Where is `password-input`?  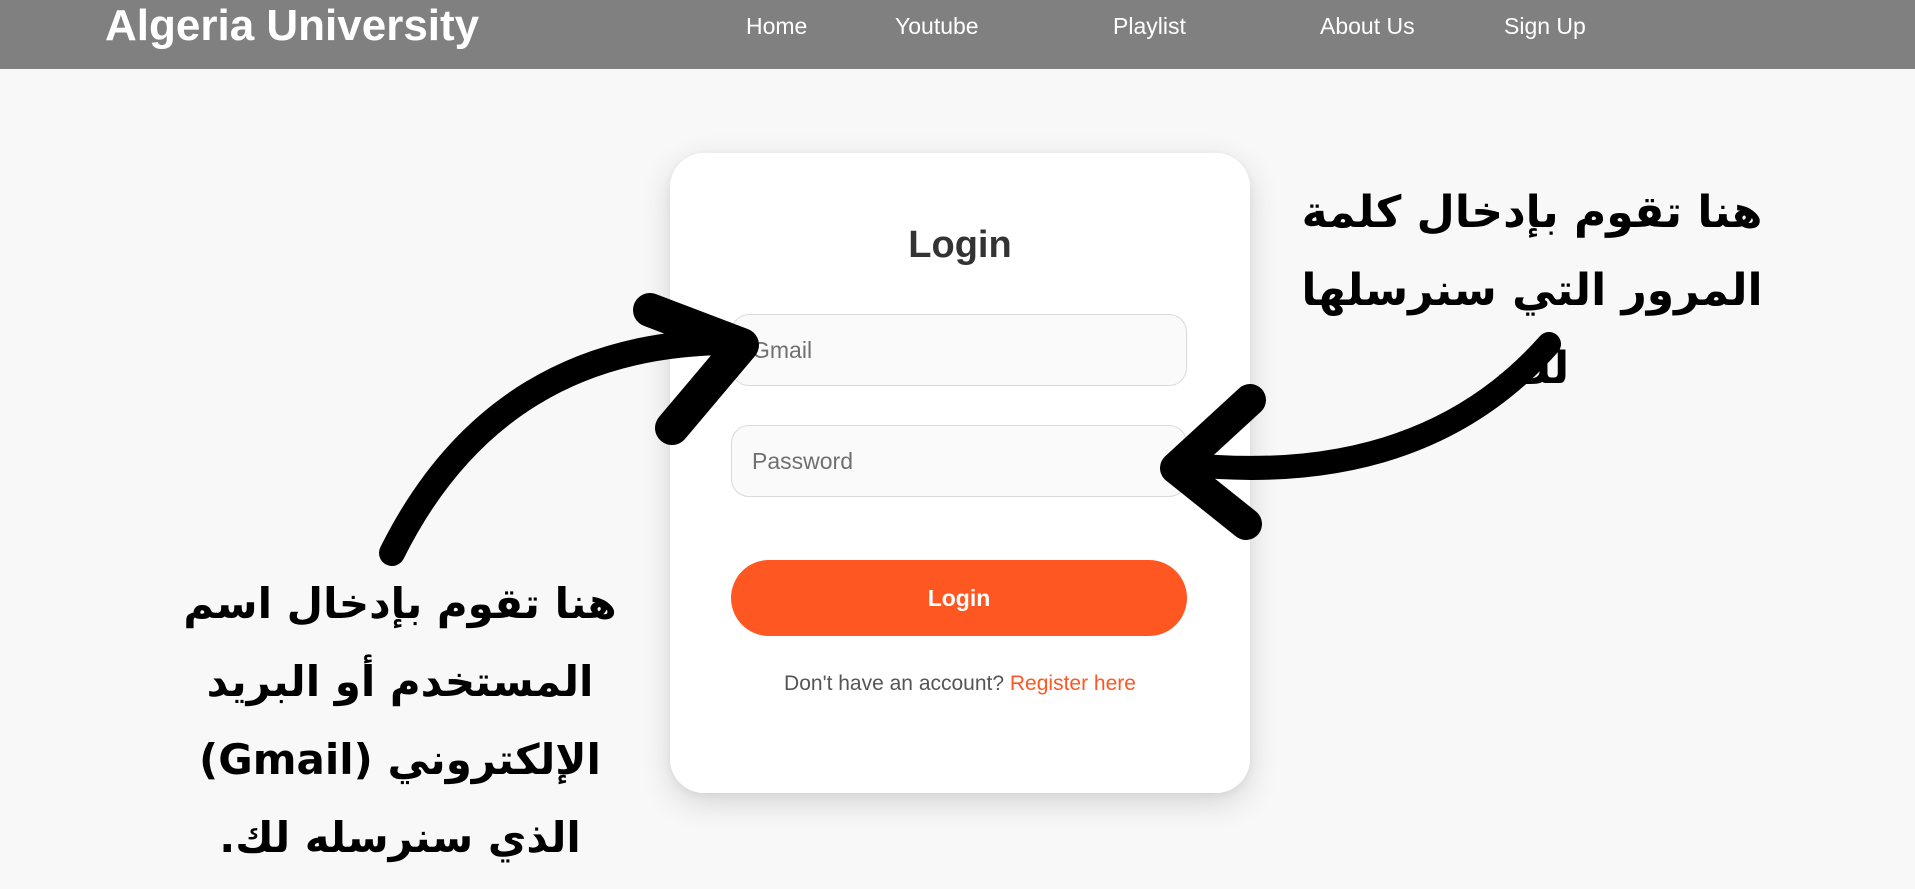 password-input is located at coordinates (959, 461).